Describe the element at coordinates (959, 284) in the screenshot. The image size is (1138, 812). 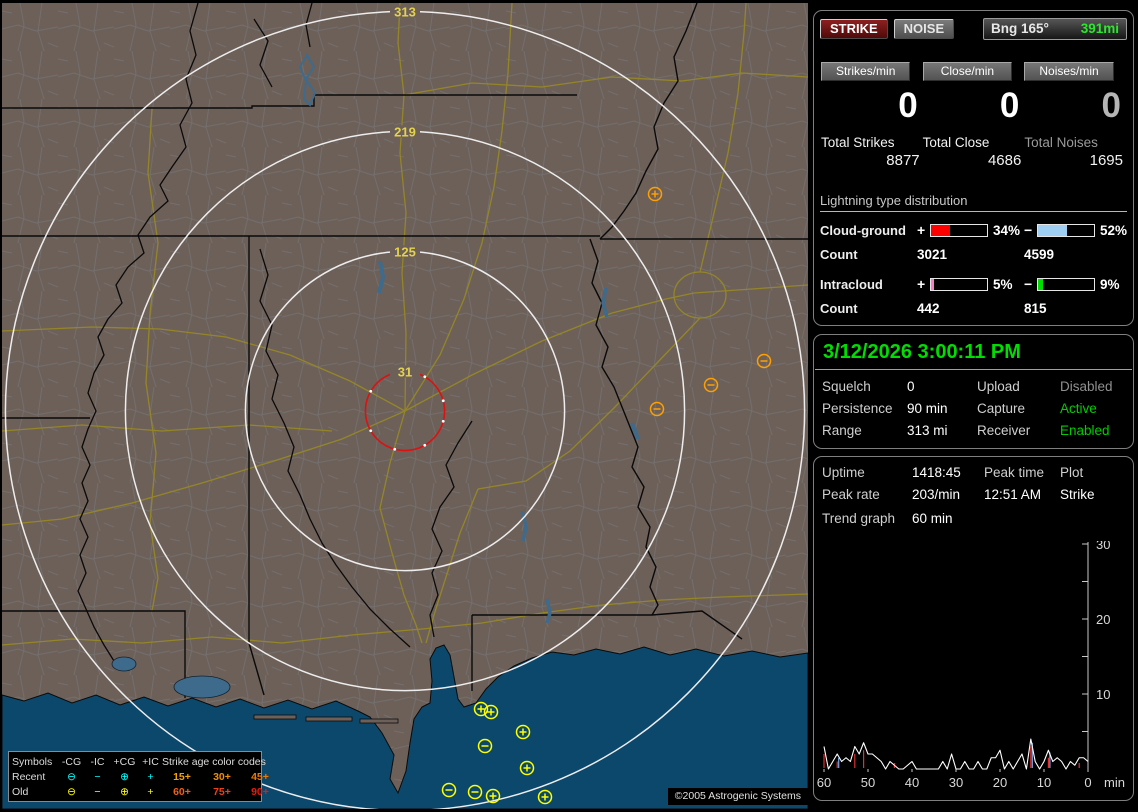
I see `ic-positive-bar` at that location.